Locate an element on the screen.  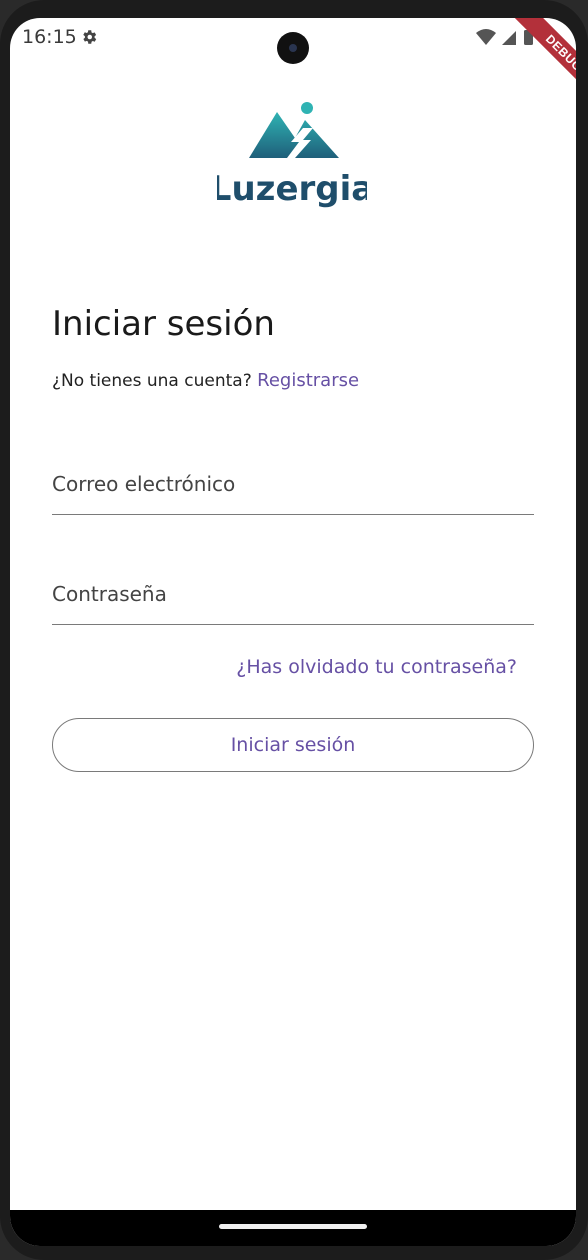
home-gesture-handle is located at coordinates (293, 1226).